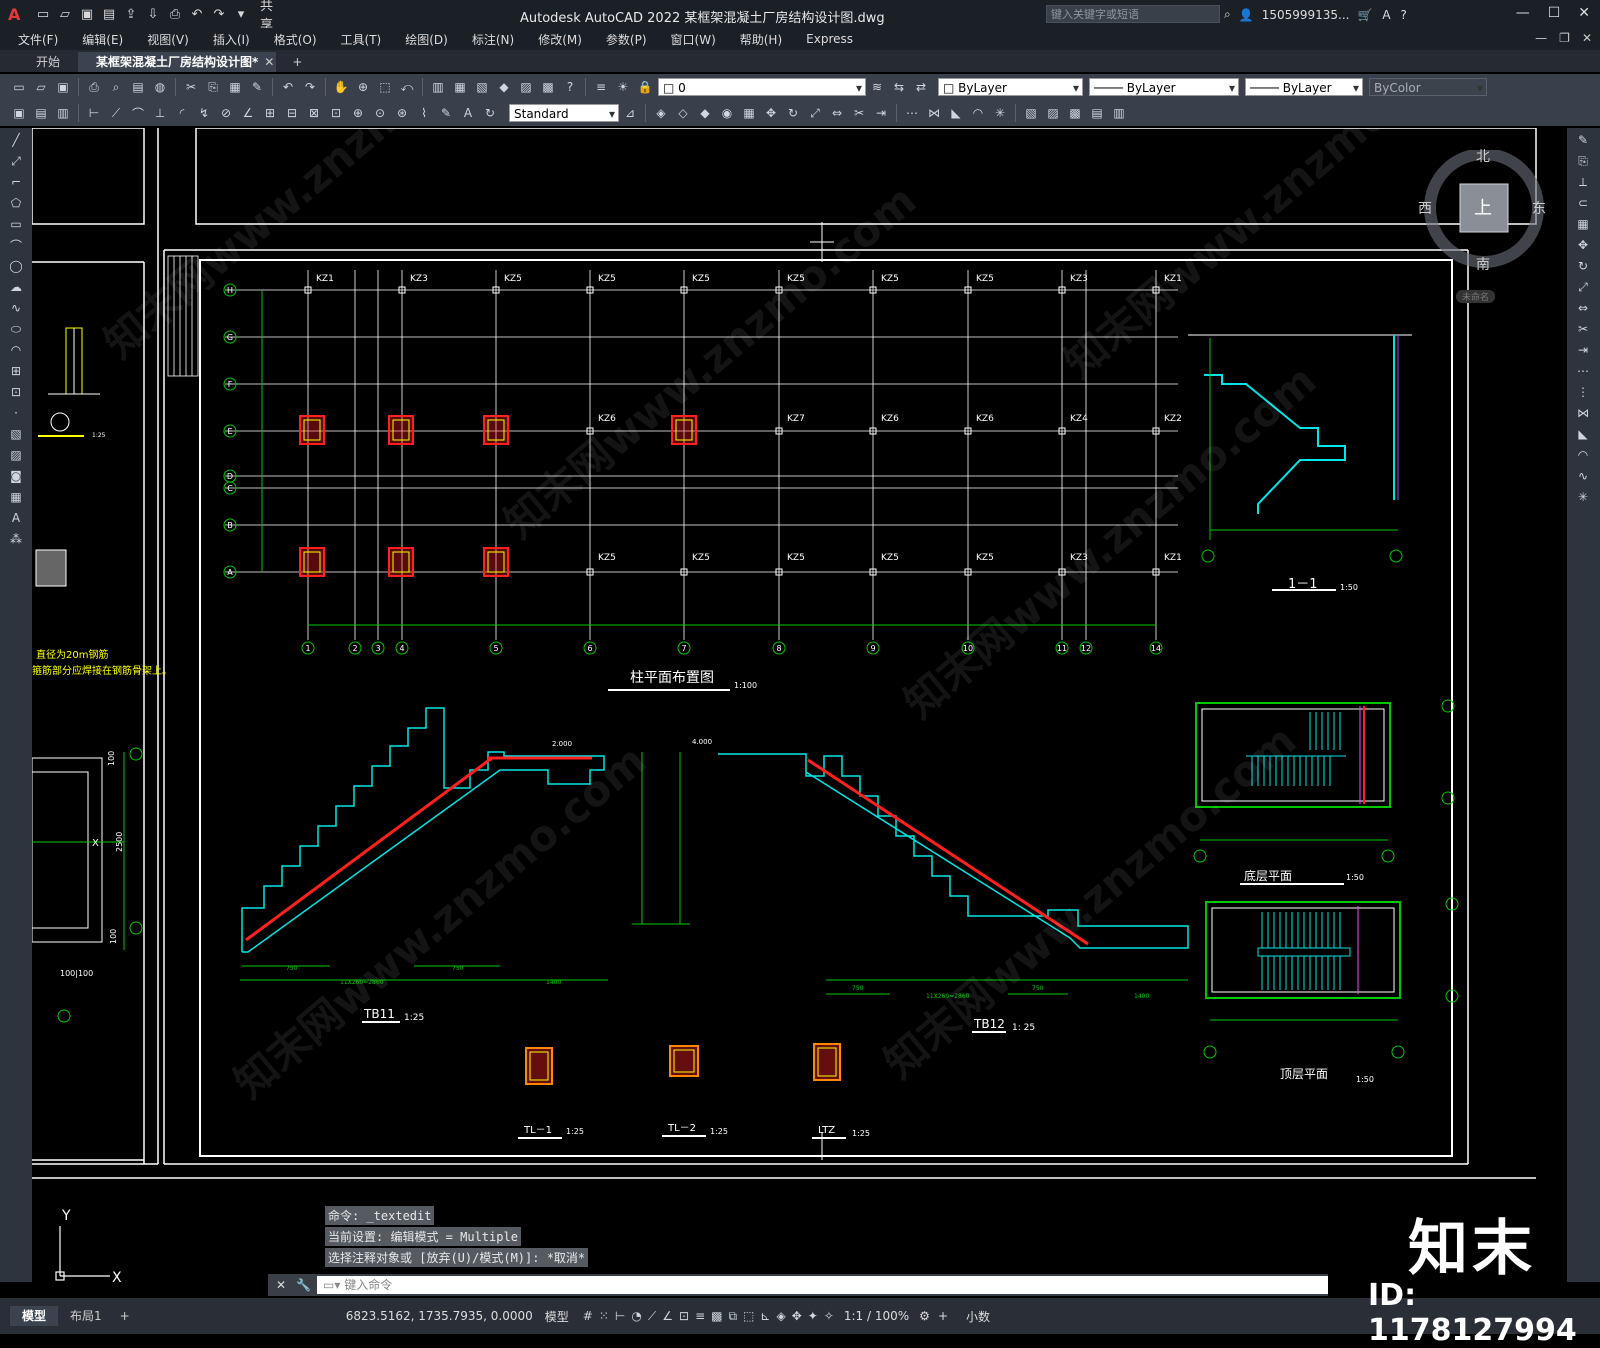 The height and width of the screenshot is (1348, 1600). What do you see at coordinates (490, 113) in the screenshot?
I see `dim-update-icon: ↻` at bounding box center [490, 113].